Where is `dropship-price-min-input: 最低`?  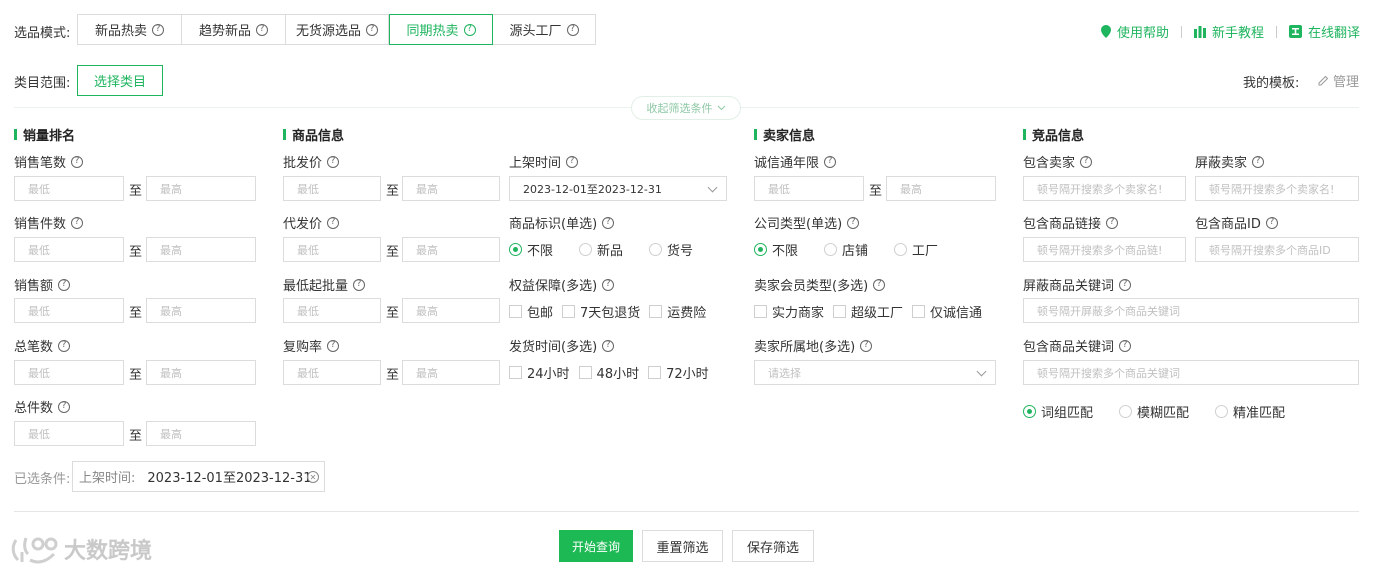 dropship-price-min-input: 最低 is located at coordinates (332, 249).